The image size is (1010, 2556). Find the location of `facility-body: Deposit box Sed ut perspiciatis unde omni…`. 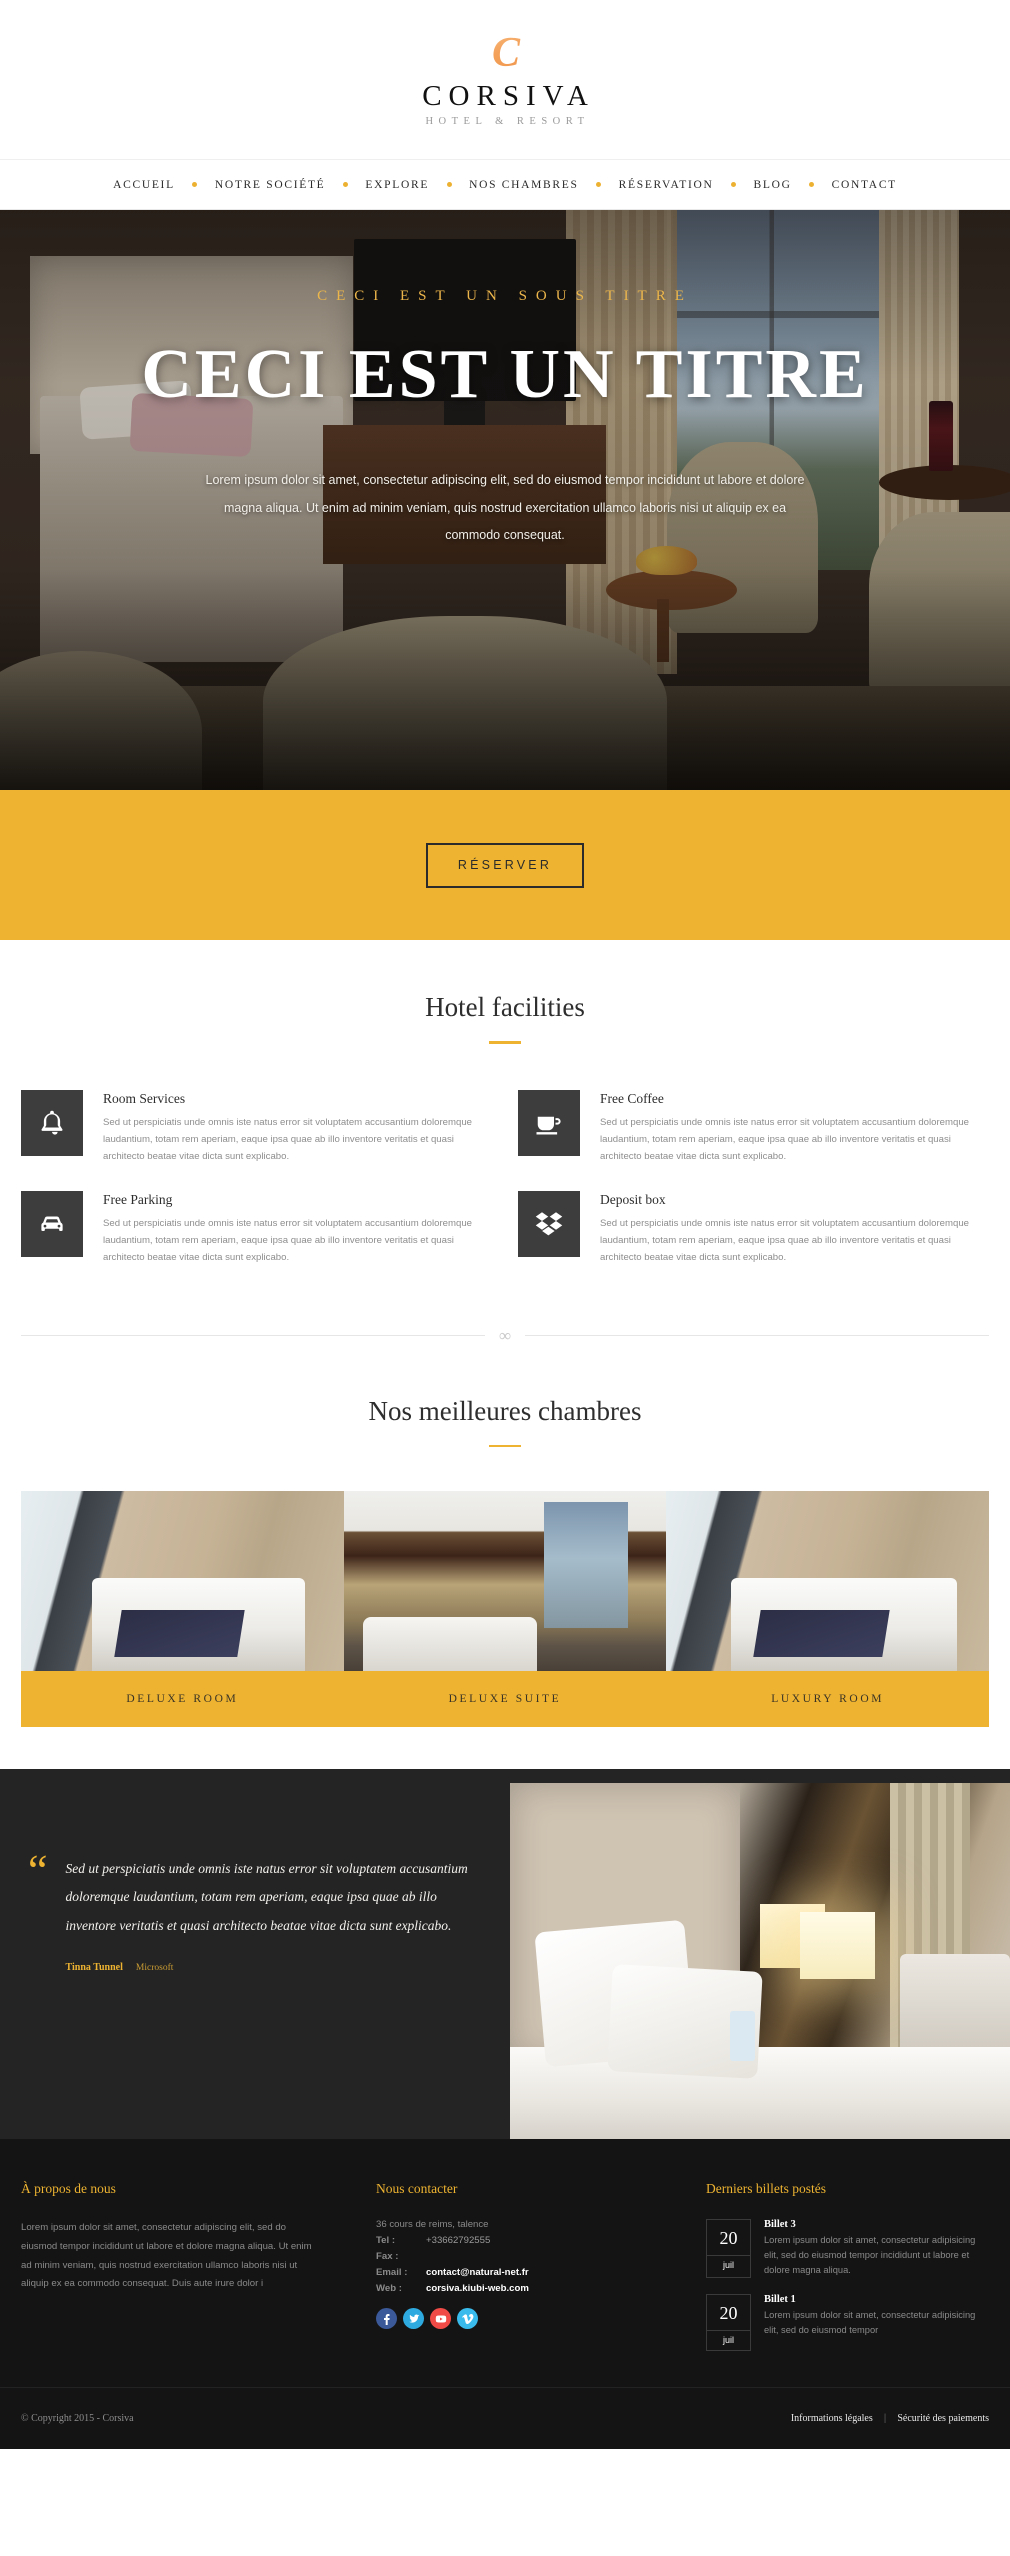

facility-body: Deposit box Sed ut perspiciatis unde omni… is located at coordinates (794, 1228).